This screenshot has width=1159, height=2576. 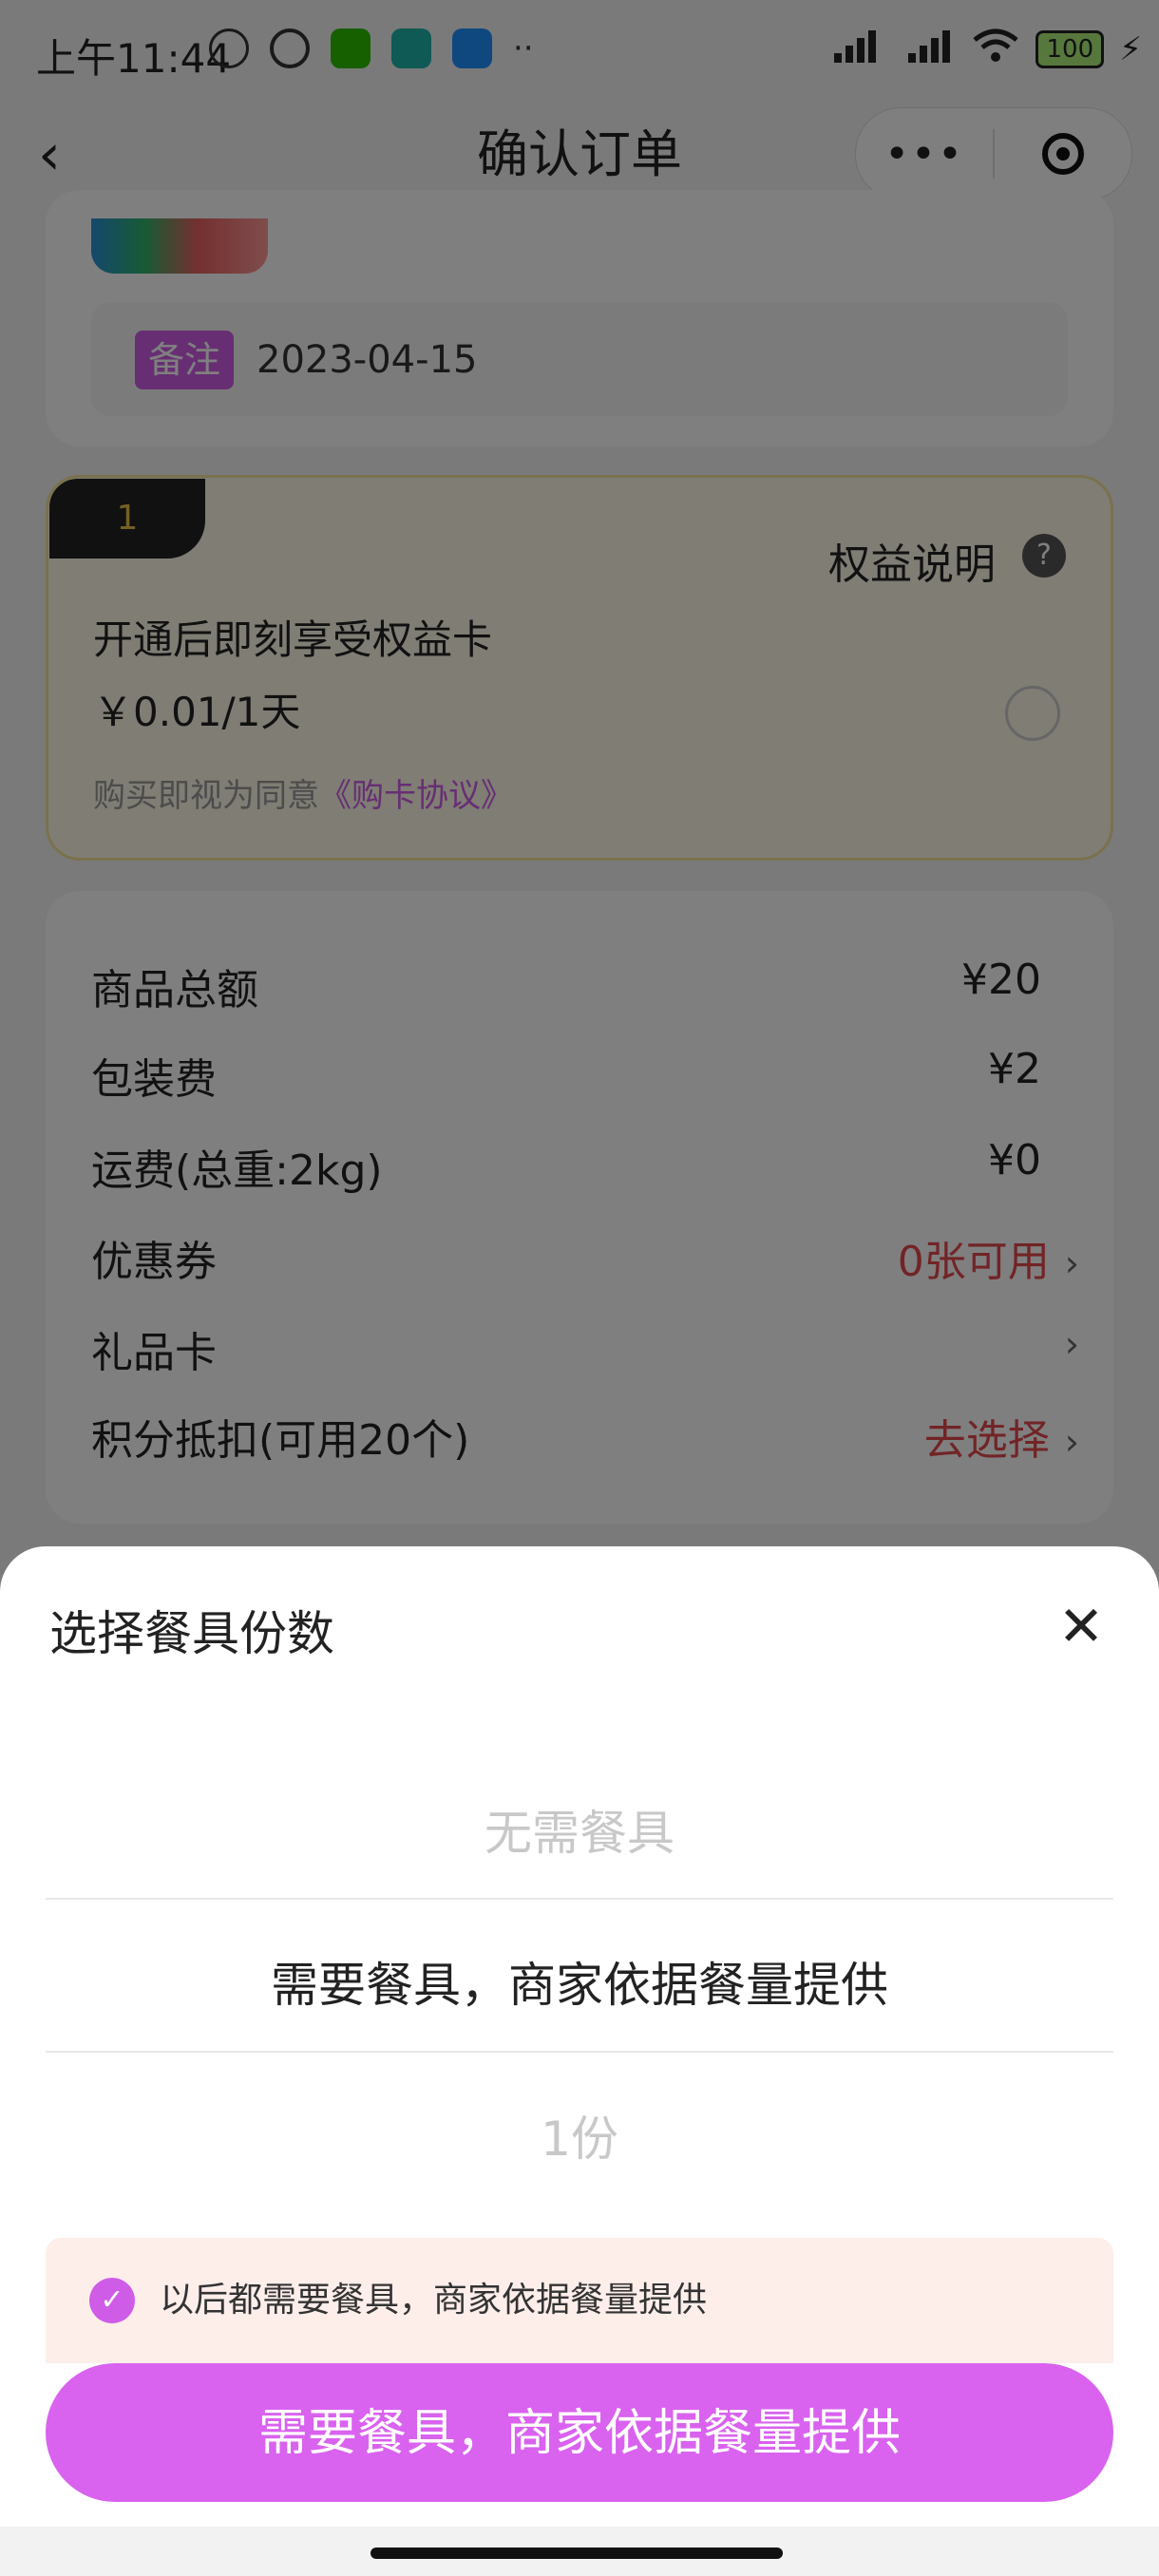 I want to click on option-as-needed: 需要餐具，商家依据餐量提供, so click(x=579, y=1981).